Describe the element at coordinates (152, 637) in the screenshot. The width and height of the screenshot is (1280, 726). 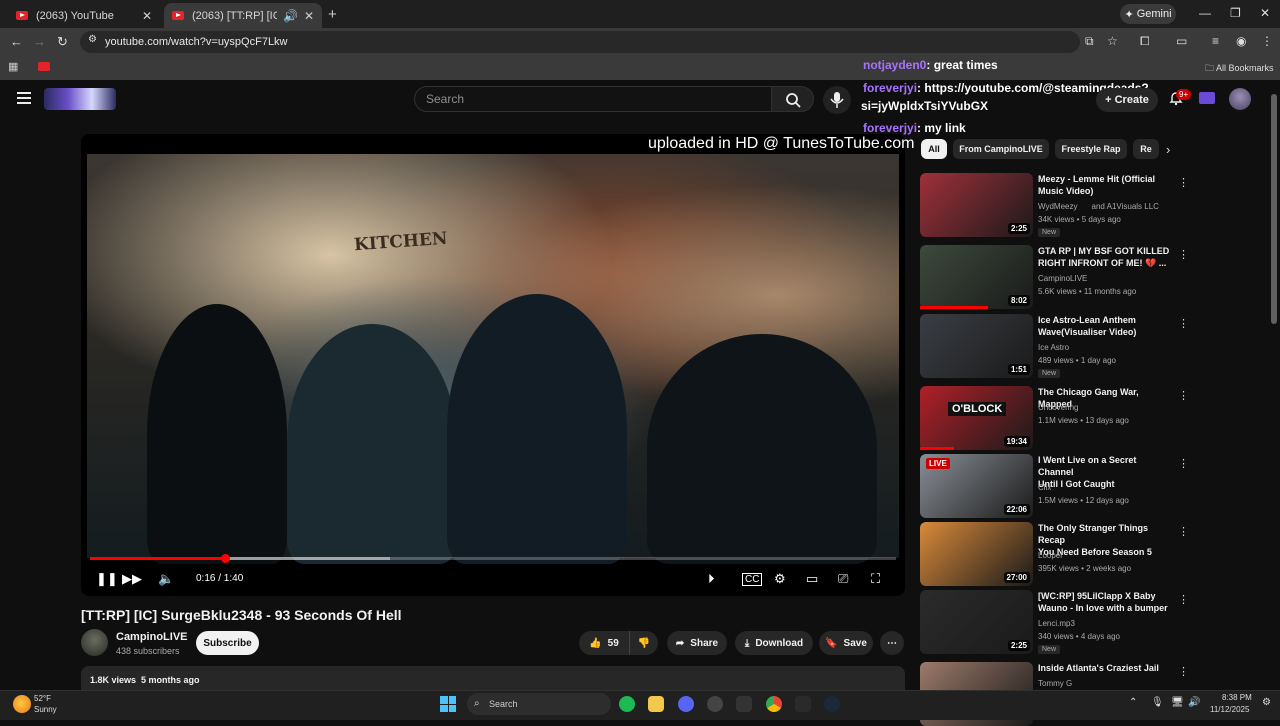
I see `channel-name: CampinoLIVE` at that location.